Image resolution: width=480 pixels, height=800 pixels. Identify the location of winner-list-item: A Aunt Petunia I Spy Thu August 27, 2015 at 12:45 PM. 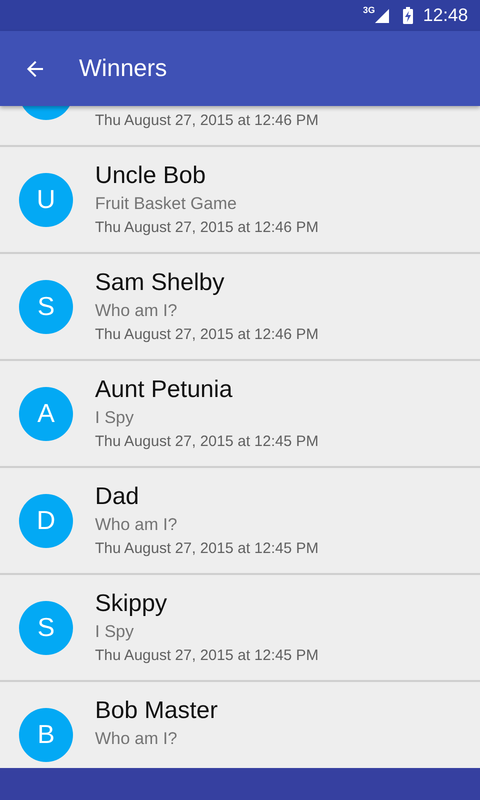
(240, 414).